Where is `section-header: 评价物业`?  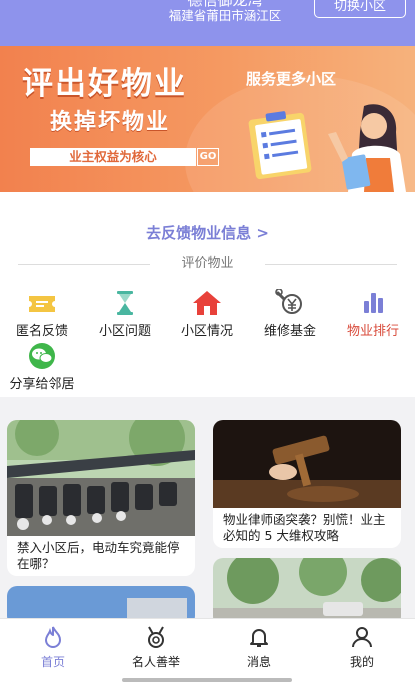 section-header: 评价物业 is located at coordinates (207, 264).